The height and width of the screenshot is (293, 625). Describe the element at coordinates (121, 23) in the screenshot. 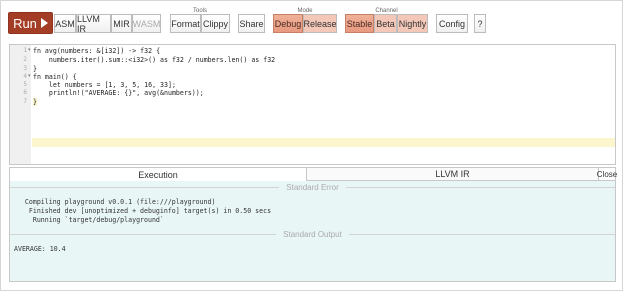

I see `mir-button: MIR` at that location.